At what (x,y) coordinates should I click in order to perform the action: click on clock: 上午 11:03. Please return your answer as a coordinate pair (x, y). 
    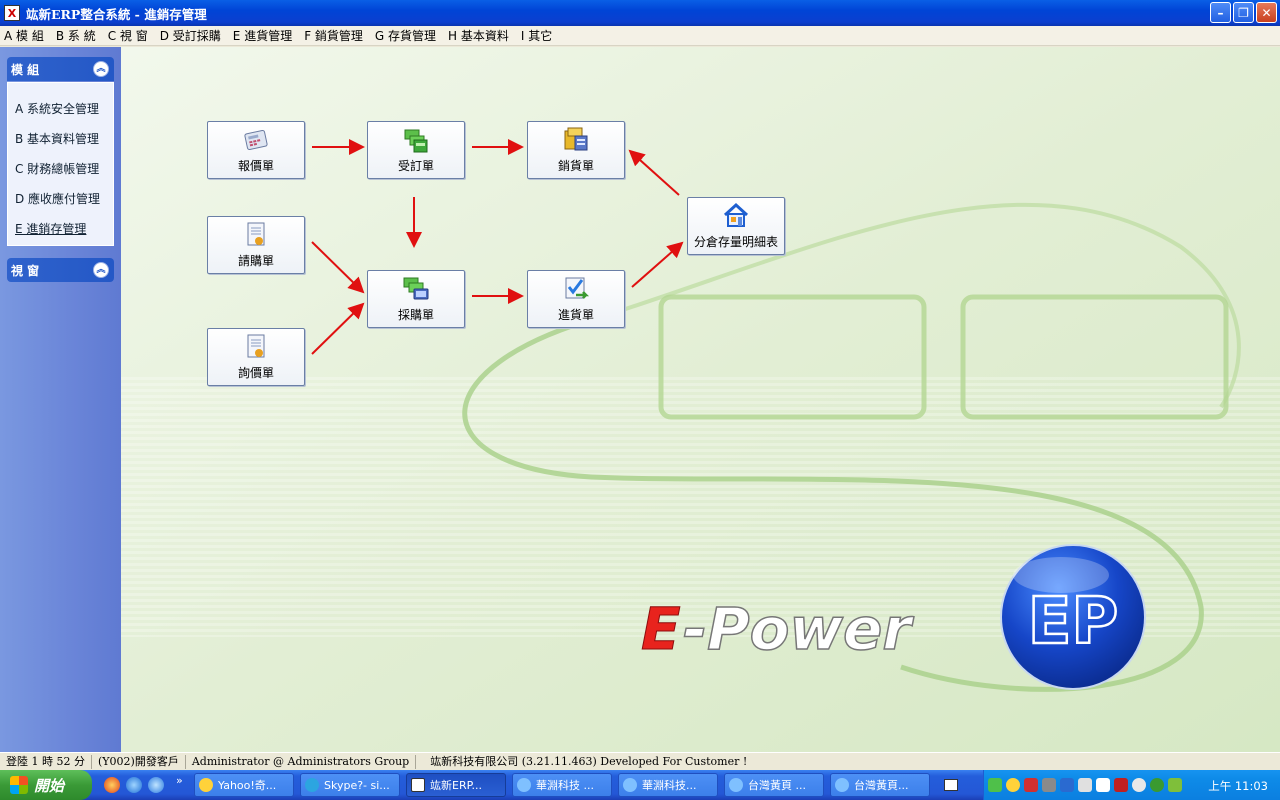
    Looking at the image, I should click on (1238, 786).